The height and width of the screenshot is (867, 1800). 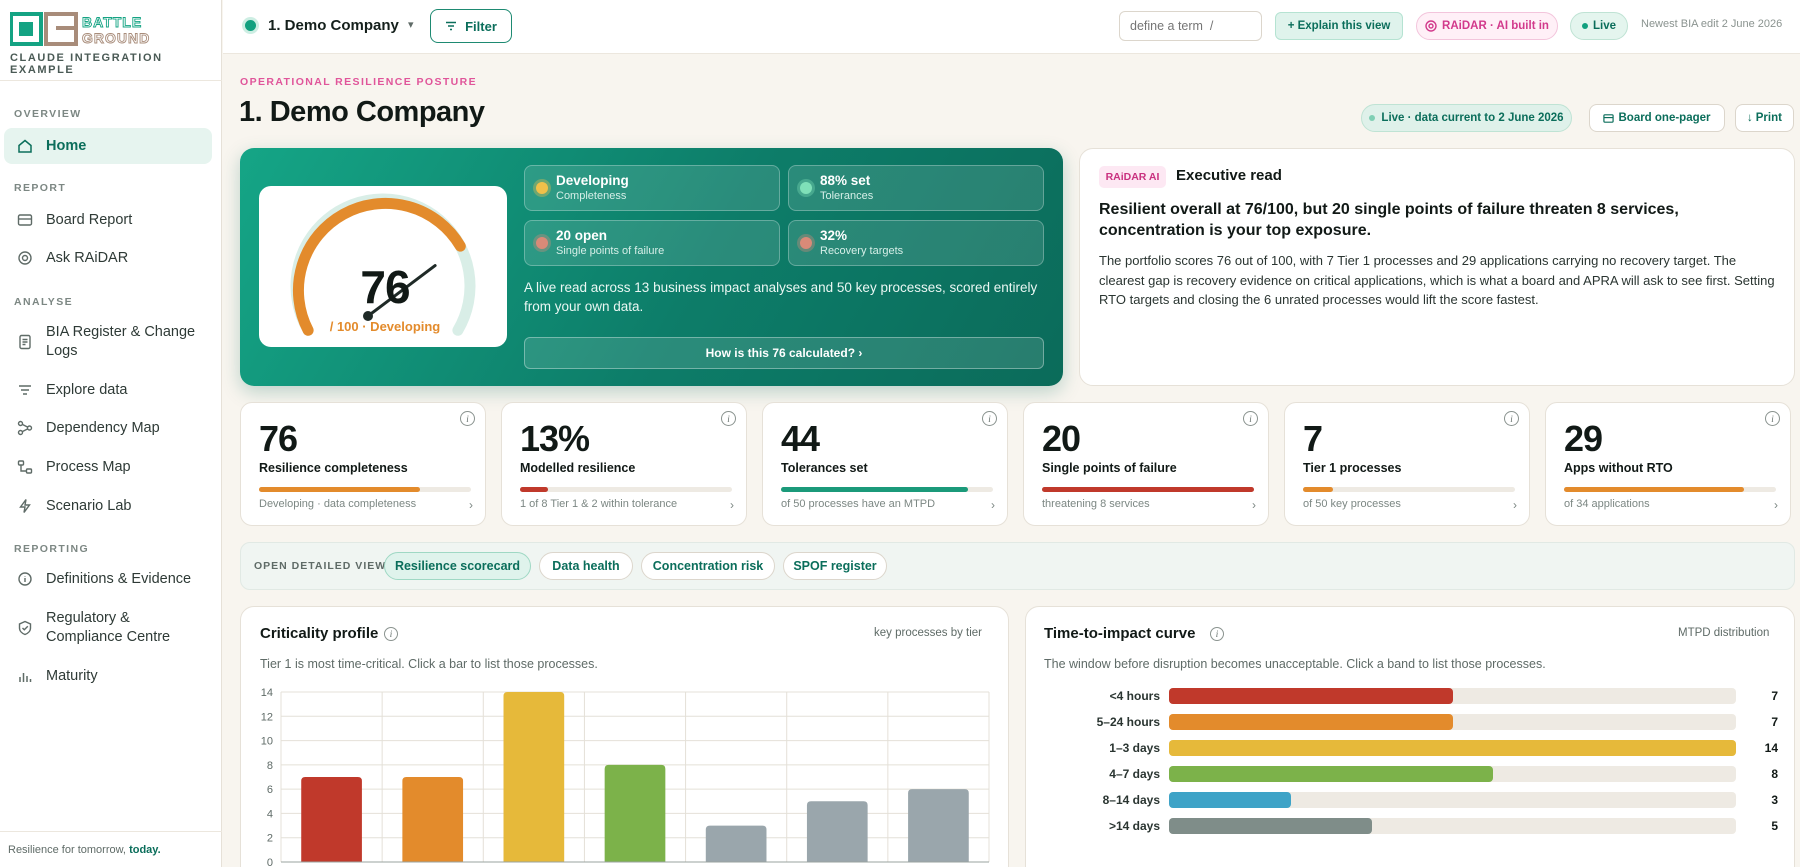 What do you see at coordinates (84, 850) in the screenshot?
I see `sidebar-tagline: Resilience for tomorrow, today.` at bounding box center [84, 850].